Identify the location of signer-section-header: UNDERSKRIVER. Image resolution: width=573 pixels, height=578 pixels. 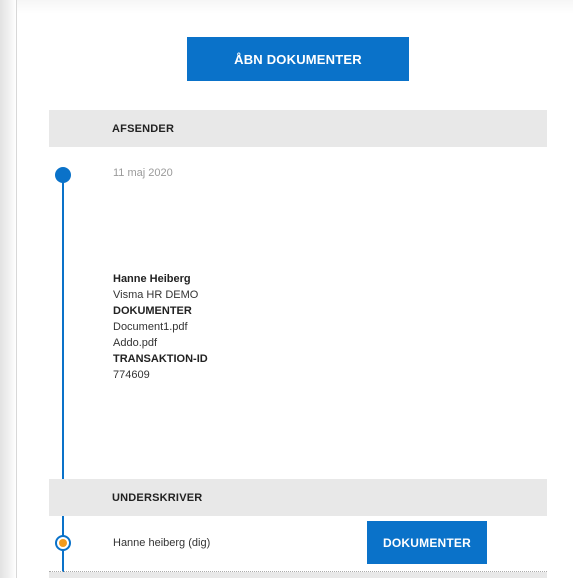
(298, 497).